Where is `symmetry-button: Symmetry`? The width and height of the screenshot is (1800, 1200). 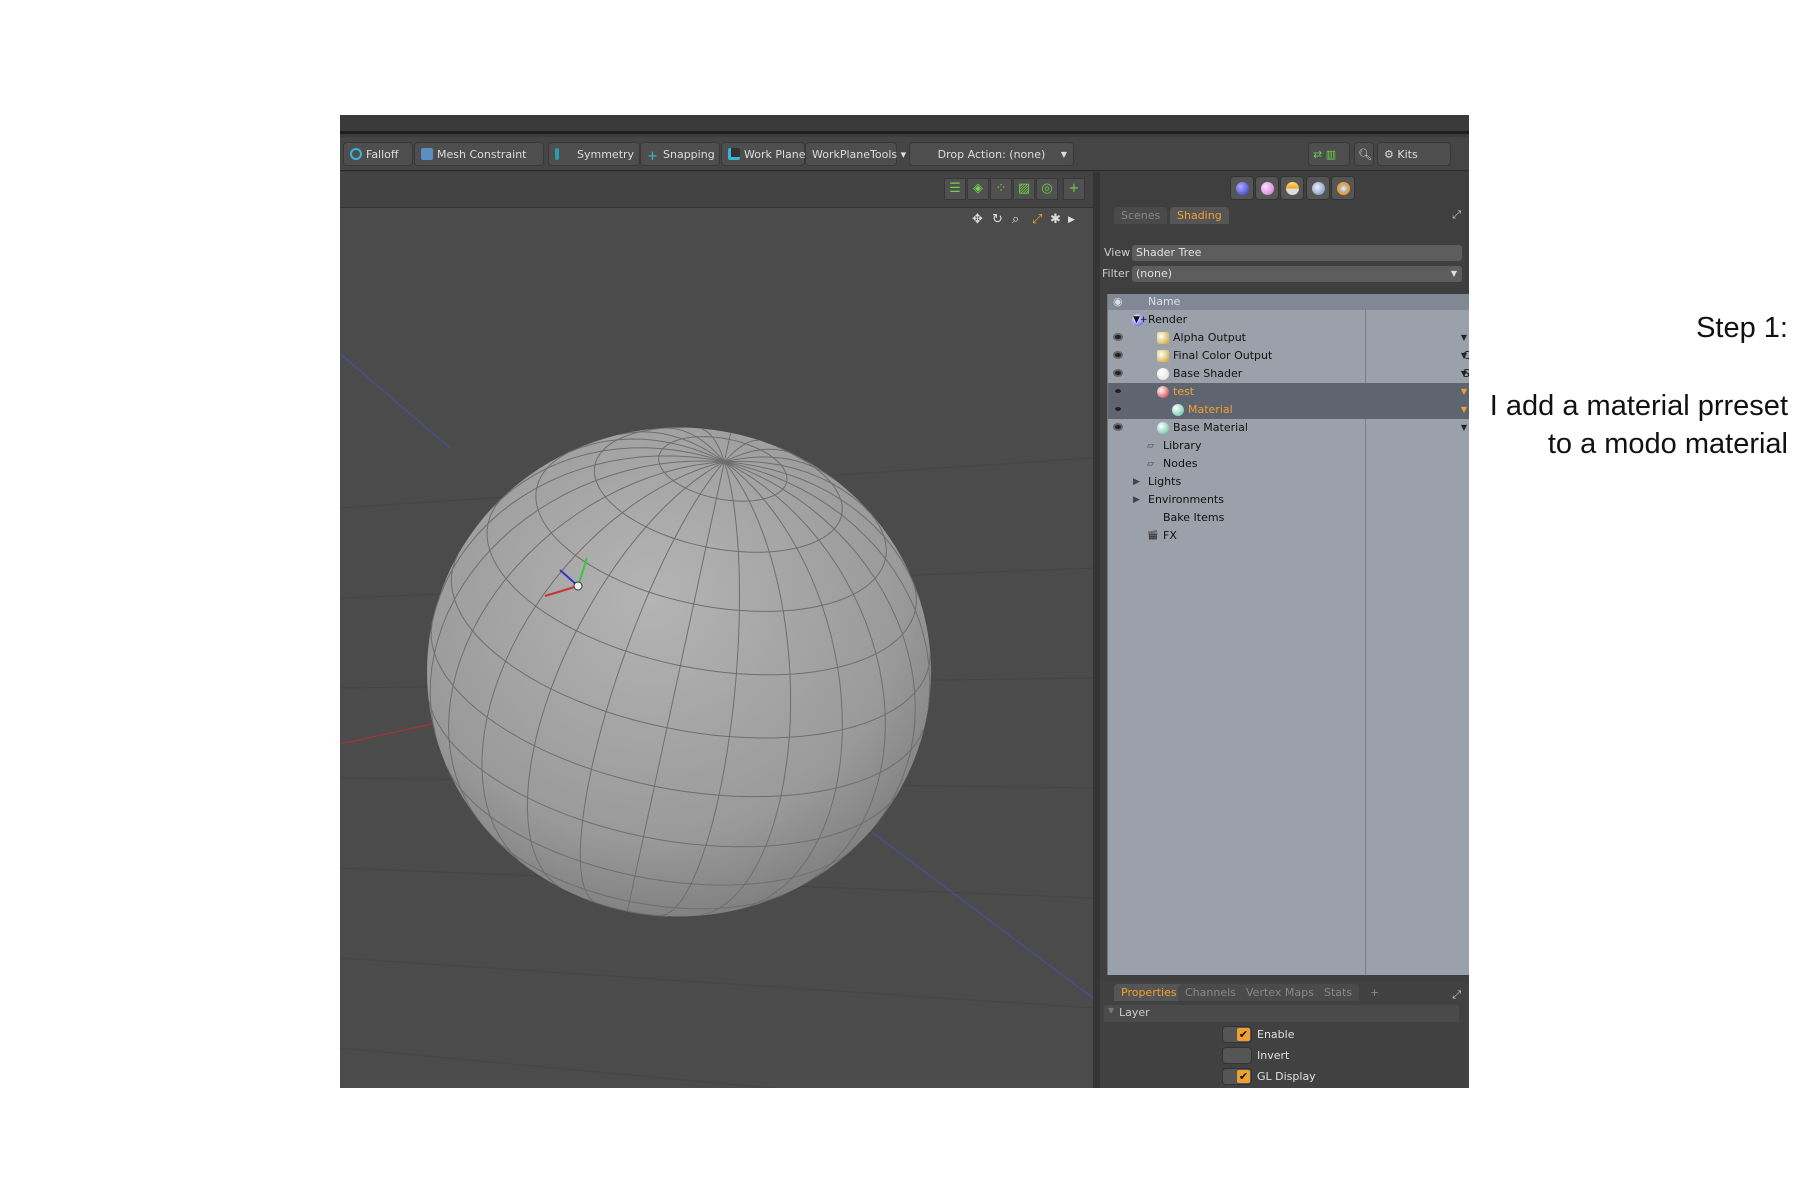
symmetry-button: Symmetry is located at coordinates (594, 154).